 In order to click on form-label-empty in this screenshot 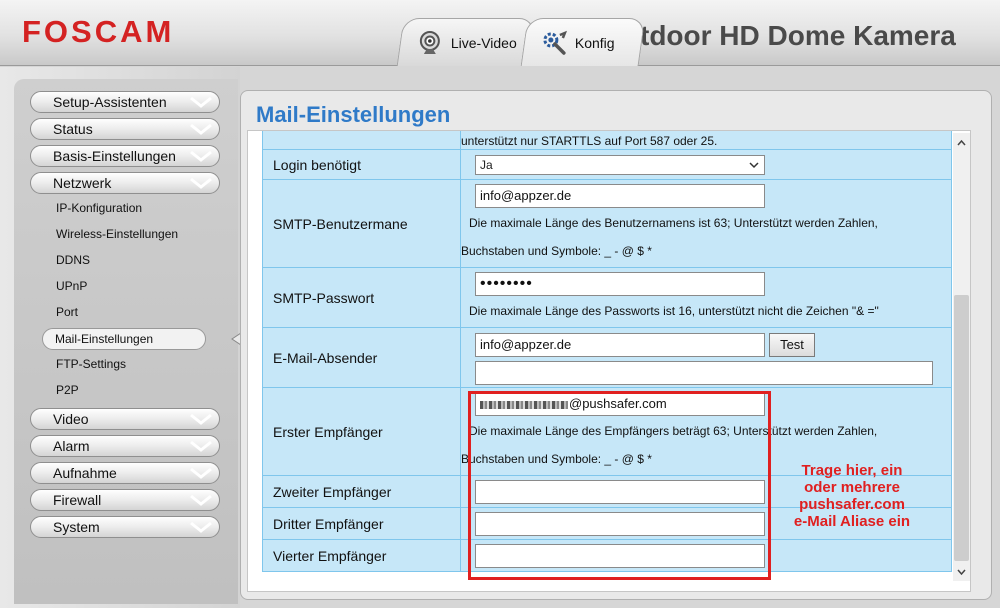, I will do `click(361, 140)`.